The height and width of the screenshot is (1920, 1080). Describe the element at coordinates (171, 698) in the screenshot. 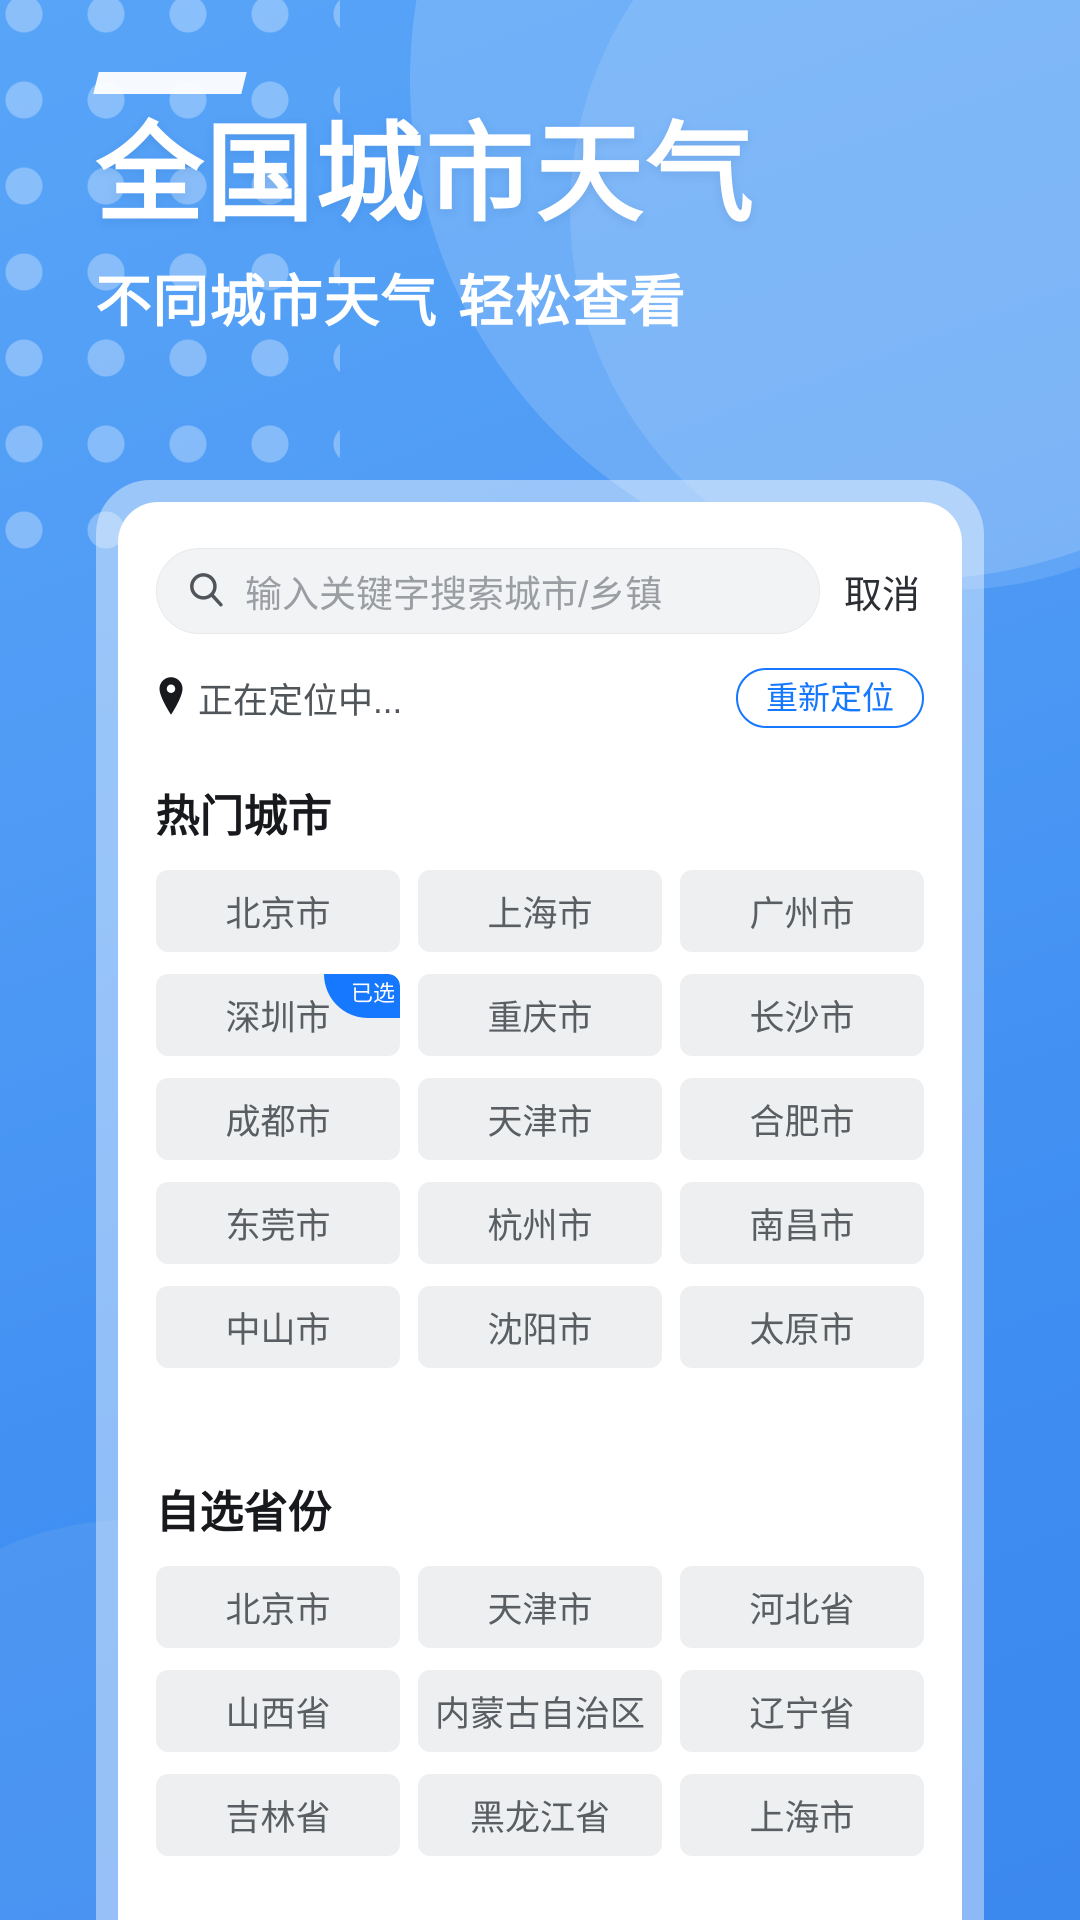

I see `map-pin-icon` at that location.